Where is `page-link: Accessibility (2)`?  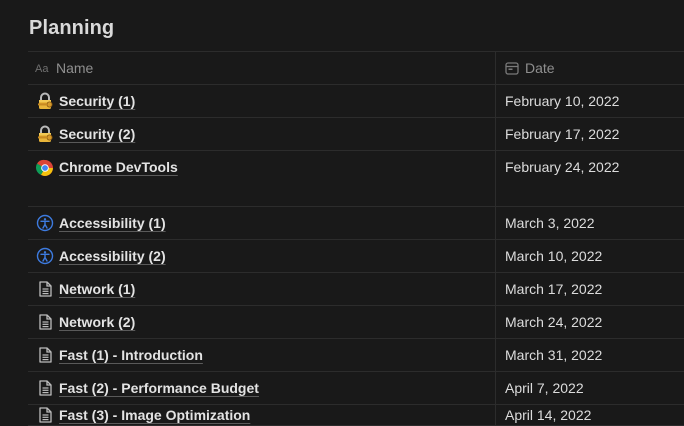 page-link: Accessibility (2) is located at coordinates (112, 256).